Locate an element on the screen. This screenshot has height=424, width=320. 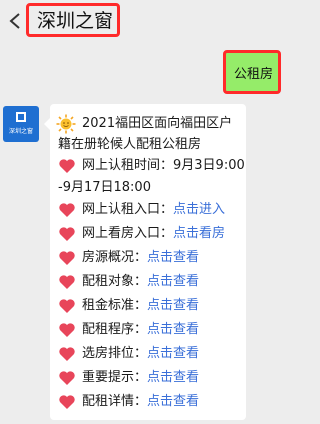
item-label: 房源概况： is located at coordinates (115, 257).